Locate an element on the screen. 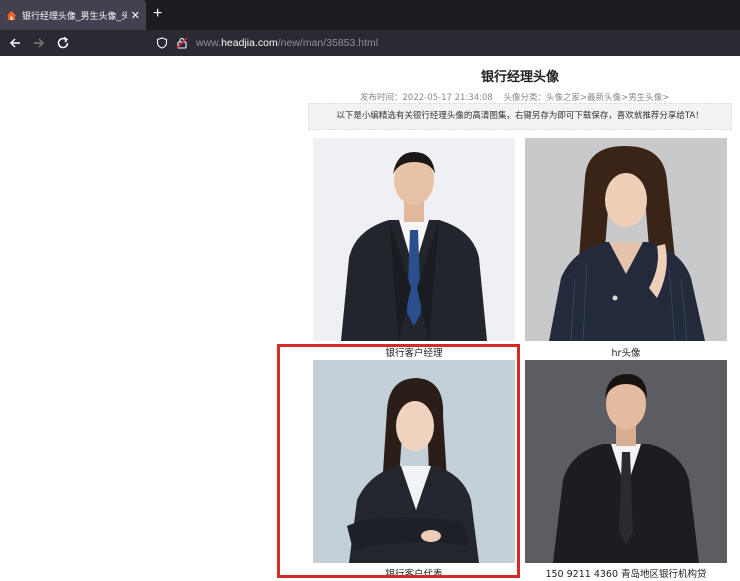  category-breadcrumb: 头像分类：头像之家>最新头像>男生头像> is located at coordinates (586, 98).